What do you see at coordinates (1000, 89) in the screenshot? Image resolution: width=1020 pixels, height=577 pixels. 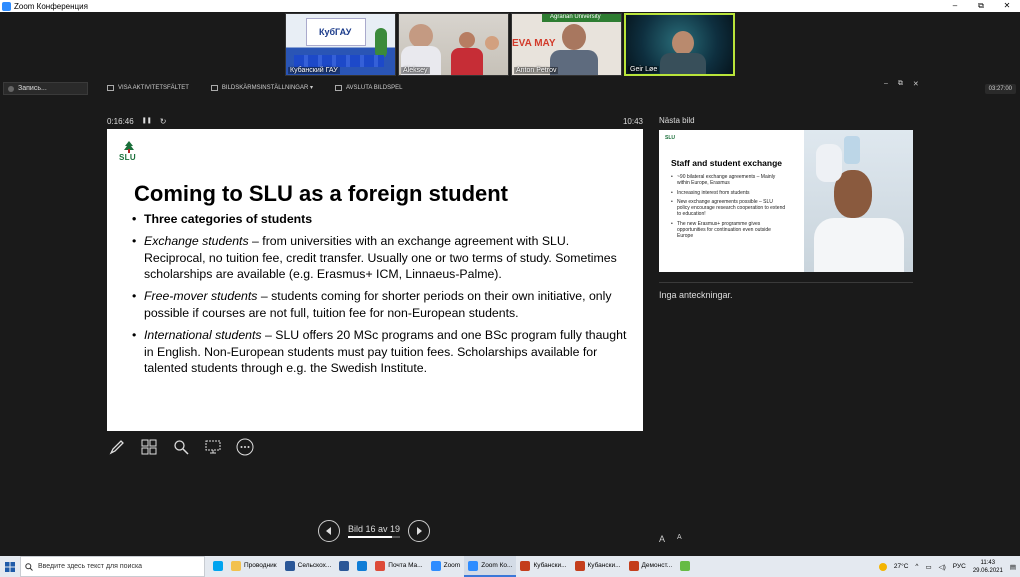 I see `meeting-timer: 03:27:00` at bounding box center [1000, 89].